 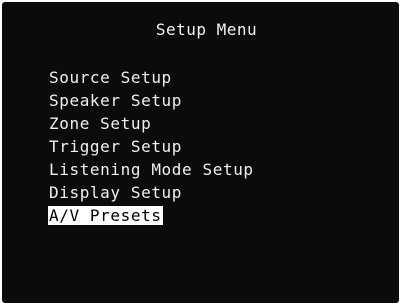 I want to click on menu-item-source-setup: Source Setup, so click(x=151, y=77).